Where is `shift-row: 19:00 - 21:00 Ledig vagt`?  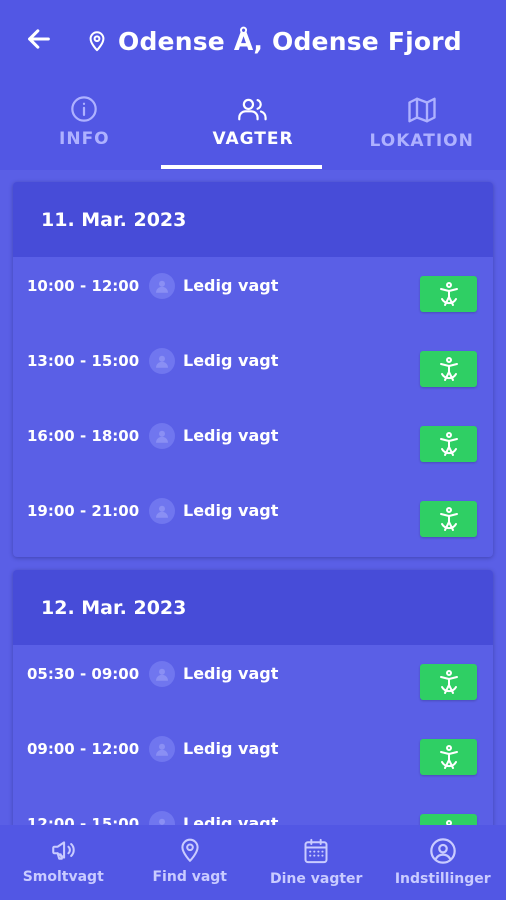
shift-row: 19:00 - 21:00 Ledig vagt is located at coordinates (253, 519).